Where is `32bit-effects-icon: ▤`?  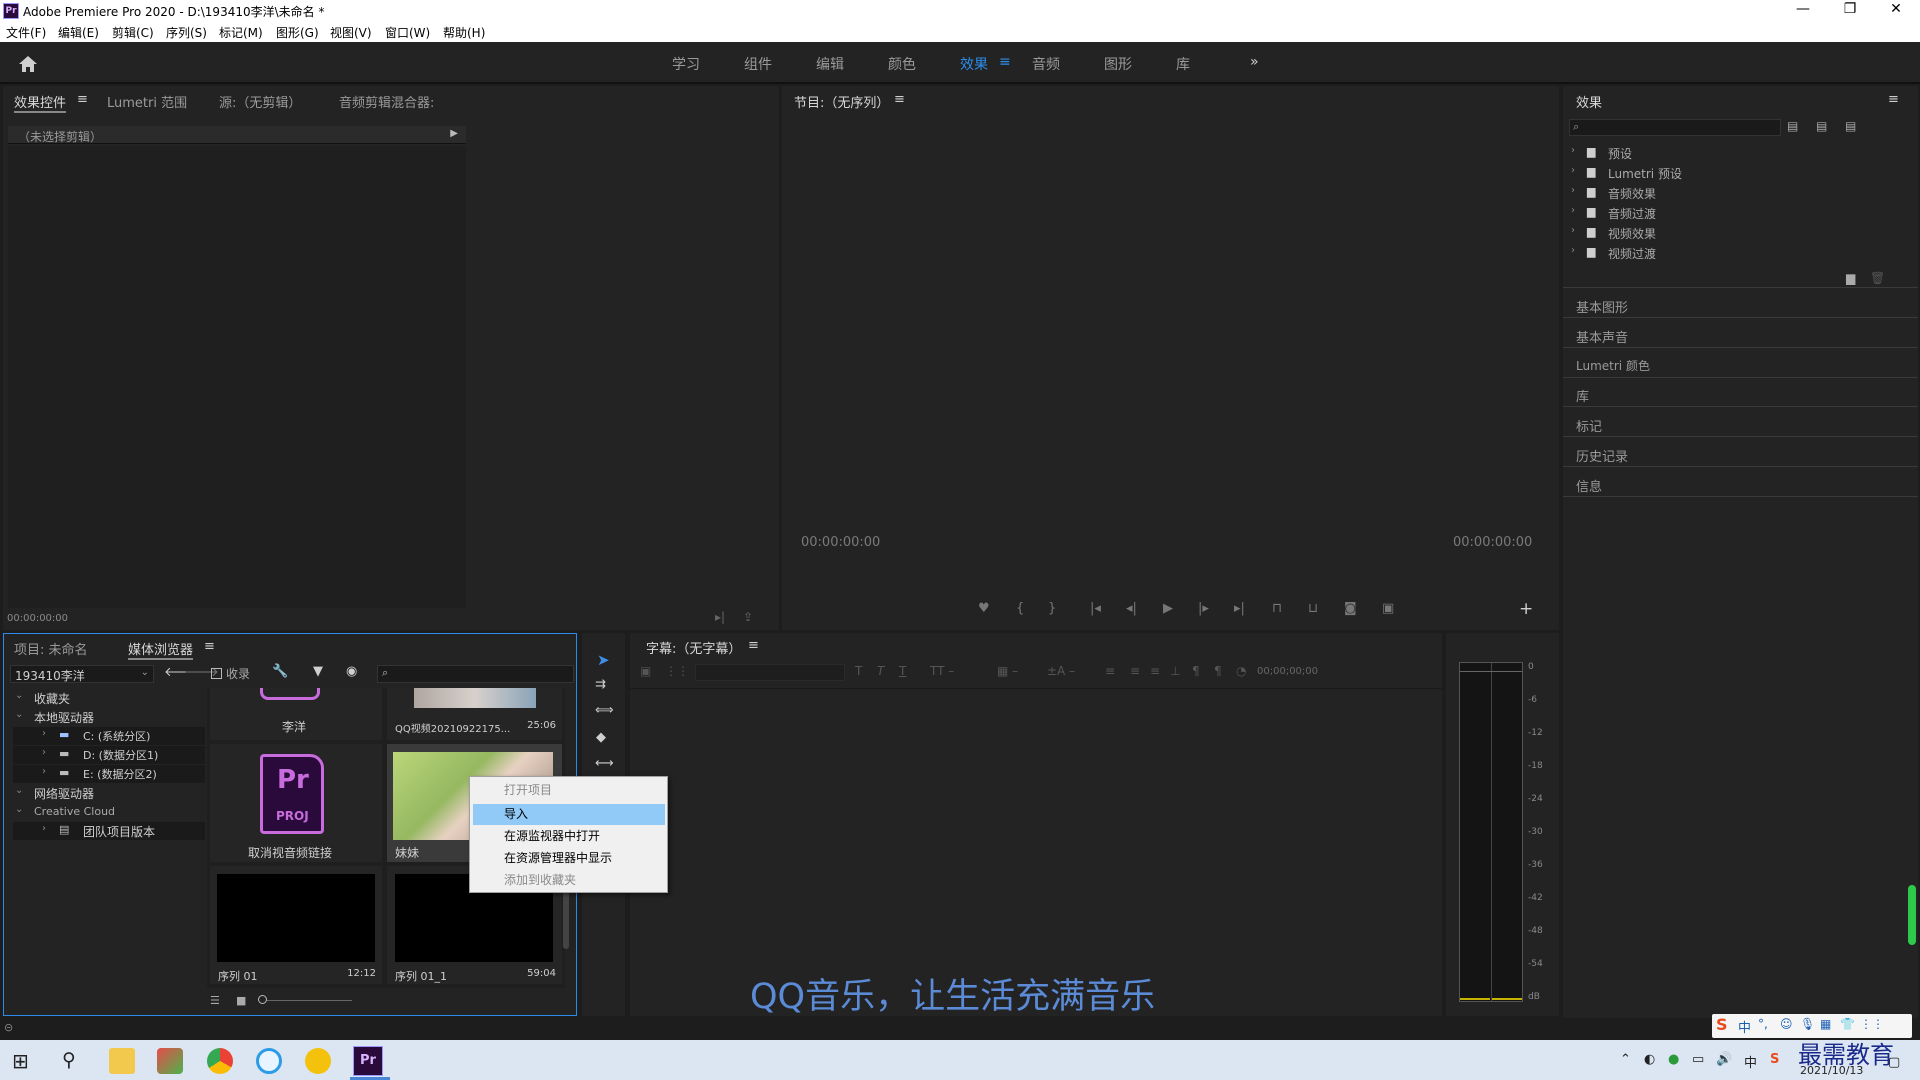 32bit-effects-icon: ▤ is located at coordinates (1821, 126).